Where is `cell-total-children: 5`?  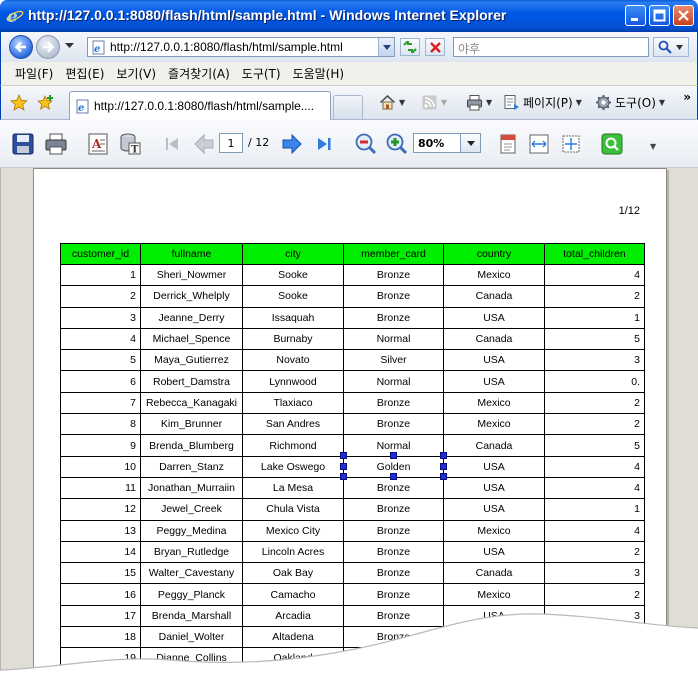 cell-total-children: 5 is located at coordinates (594, 339).